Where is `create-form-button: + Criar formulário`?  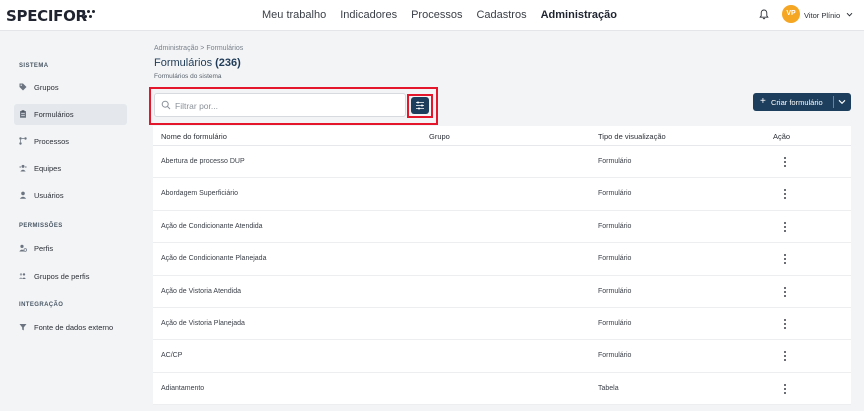 create-form-button: + Criar formulário is located at coordinates (802, 102).